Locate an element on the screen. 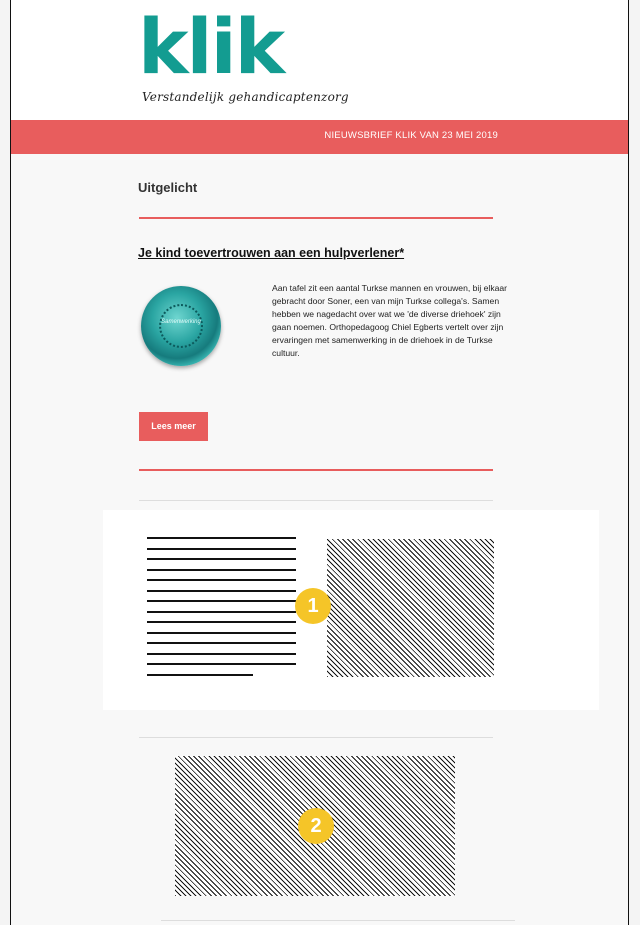  section-divider-bottom is located at coordinates (316, 470).